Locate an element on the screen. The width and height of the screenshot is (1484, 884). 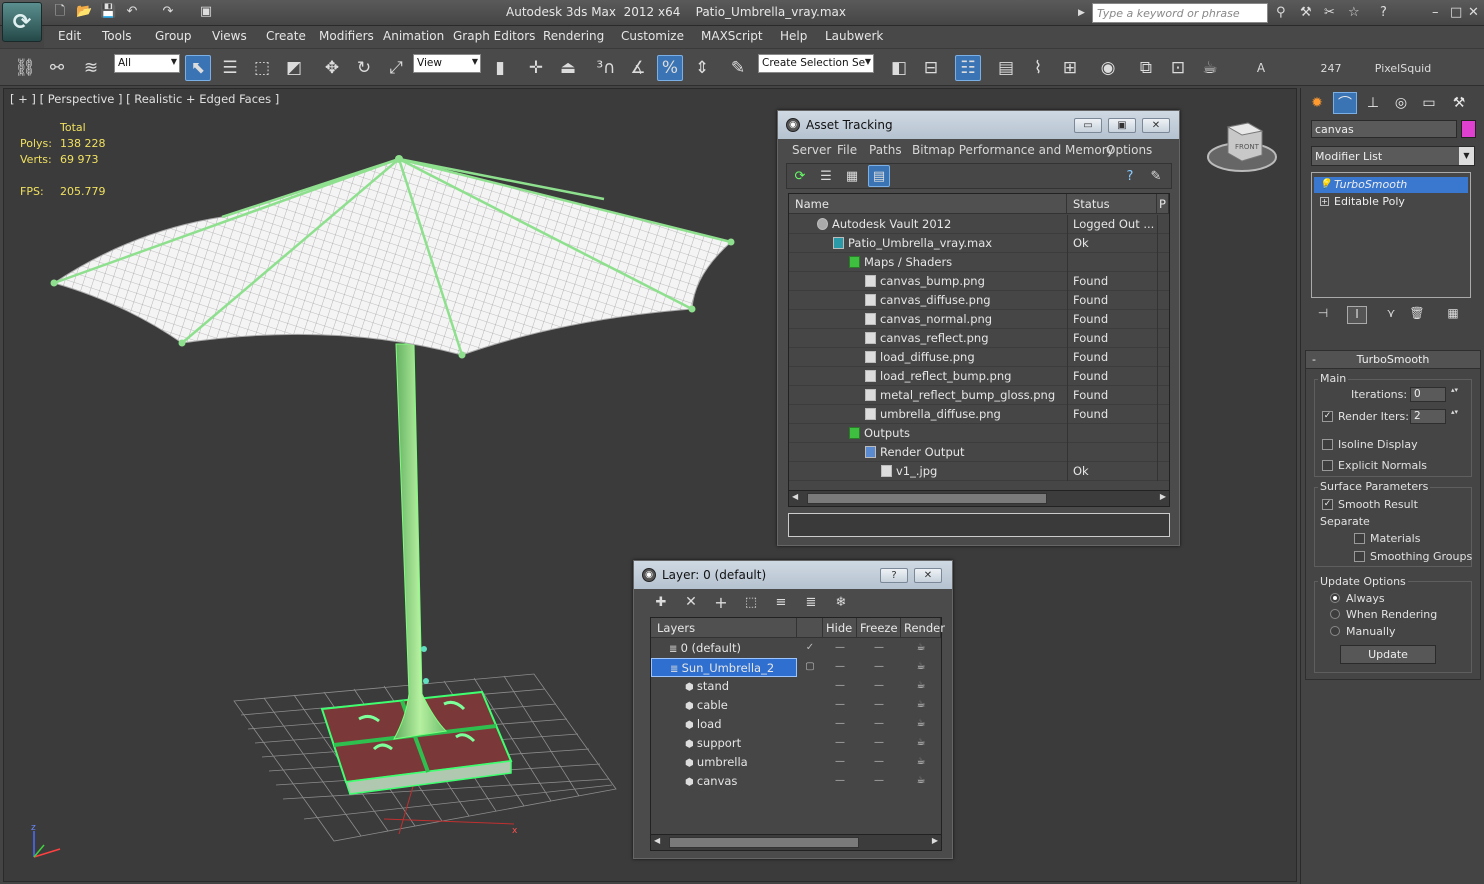
named-selection-dropdown: Create Selection Se is located at coordinates (816, 63).